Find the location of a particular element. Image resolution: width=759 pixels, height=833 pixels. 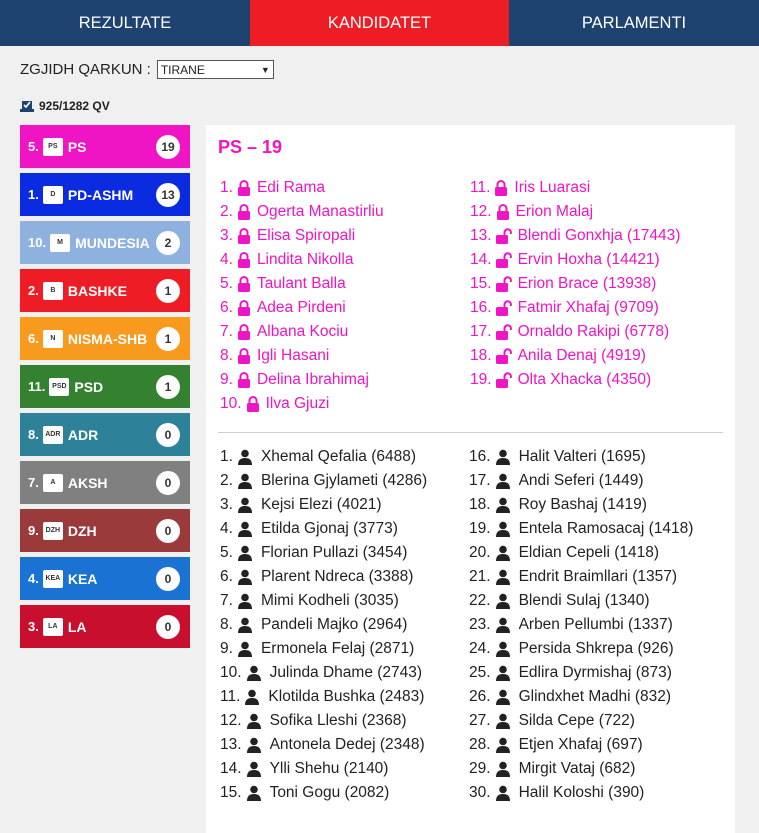

party-number: 1. is located at coordinates (33, 194).